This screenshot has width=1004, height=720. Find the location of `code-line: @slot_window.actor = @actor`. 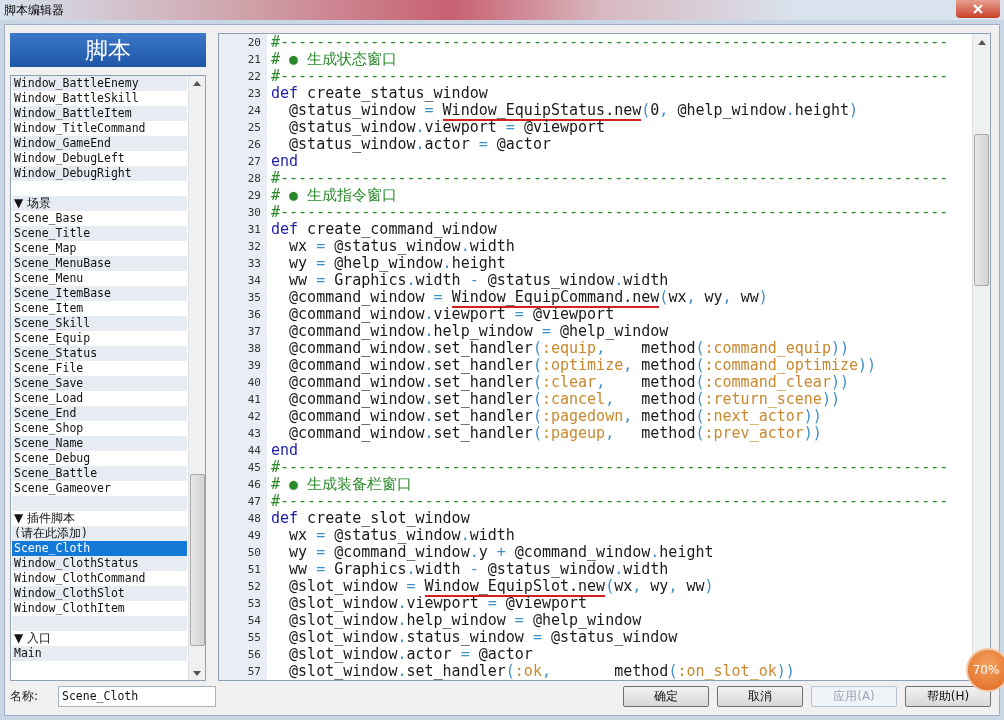

code-line: @slot_window.actor = @actor is located at coordinates (410, 654).